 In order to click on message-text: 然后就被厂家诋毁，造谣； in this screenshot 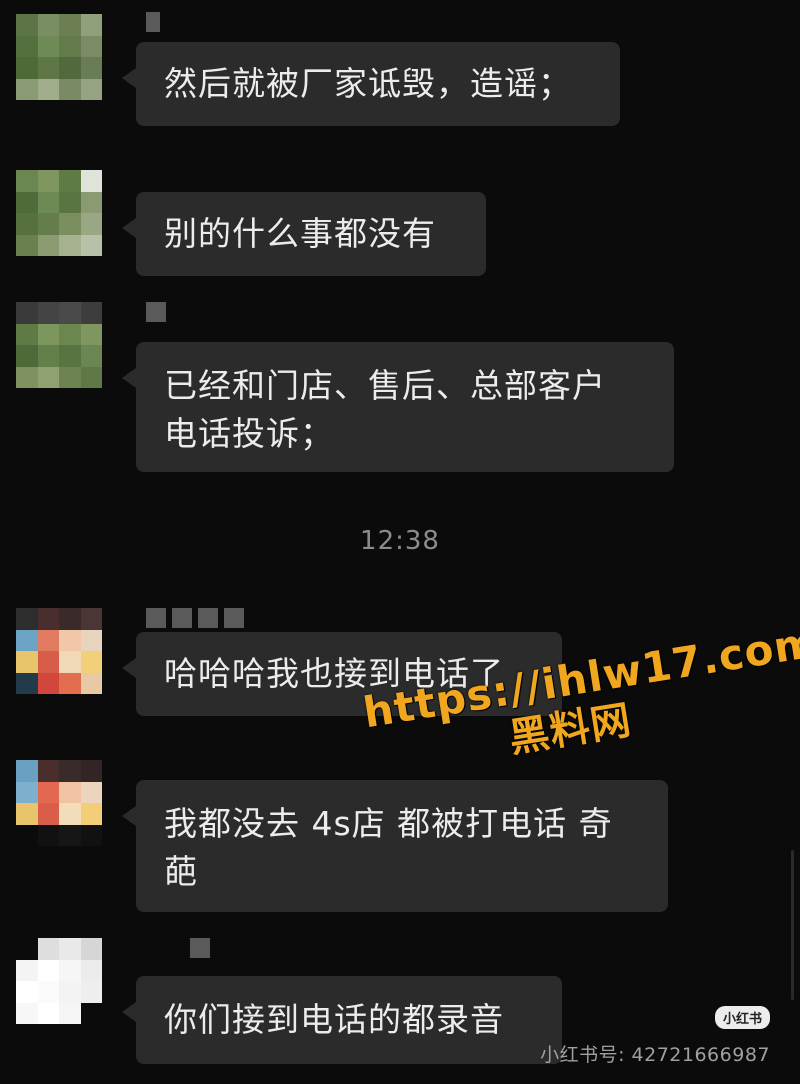, I will do `click(368, 83)`.